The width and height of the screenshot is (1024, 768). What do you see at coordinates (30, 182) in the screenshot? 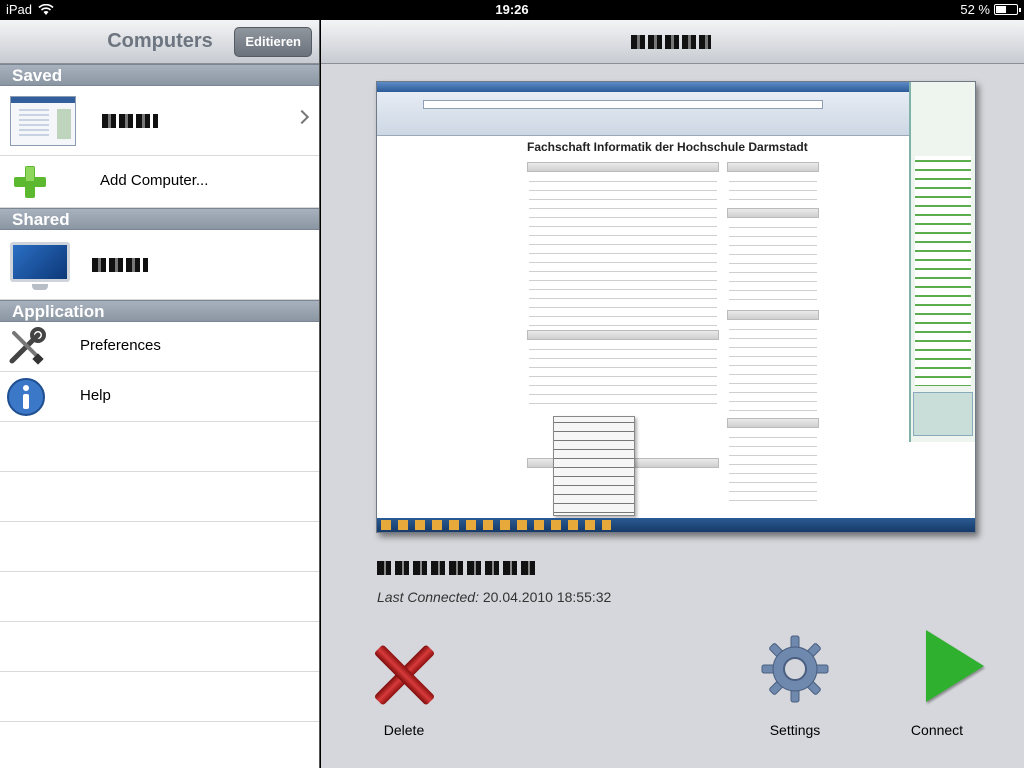
I see `plus-icon` at bounding box center [30, 182].